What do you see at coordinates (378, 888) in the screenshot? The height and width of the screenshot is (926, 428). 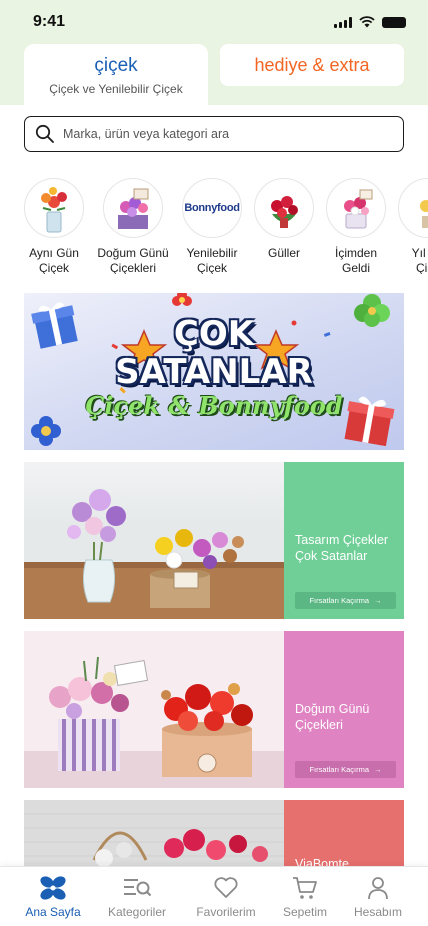 I see `user-icon` at bounding box center [378, 888].